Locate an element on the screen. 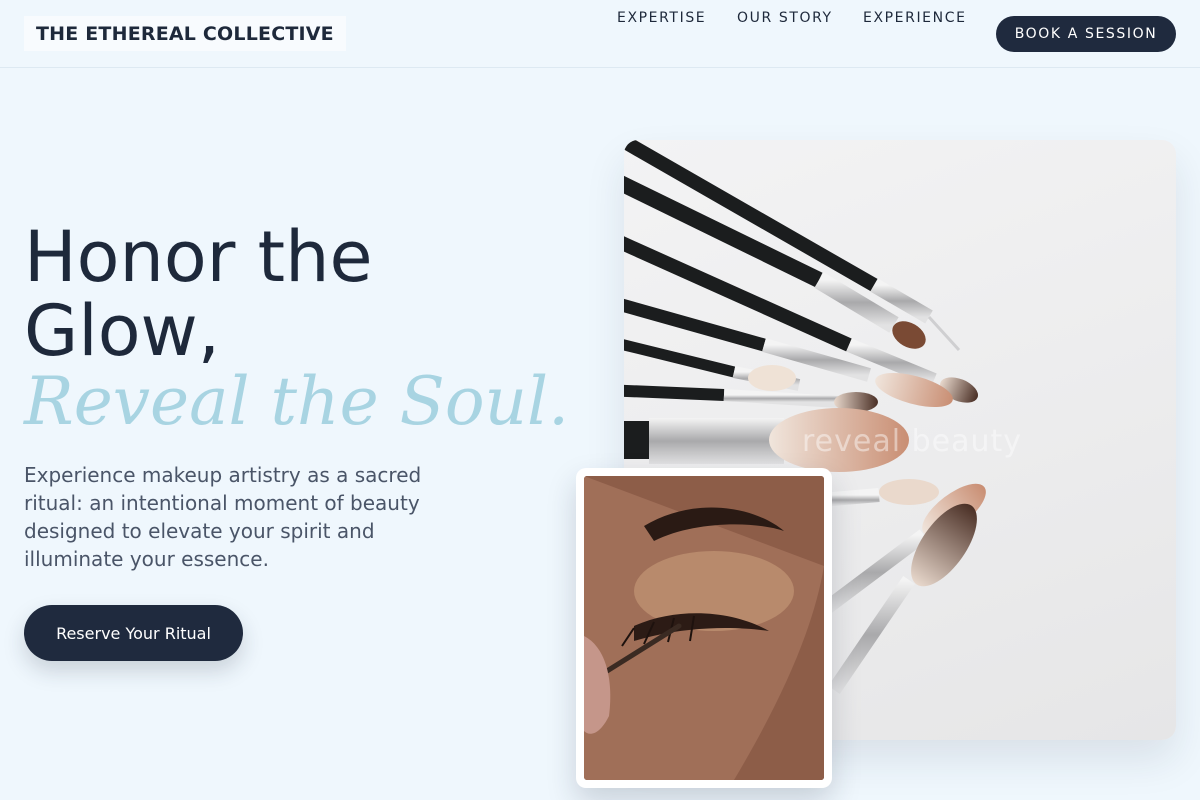 Image resolution: width=1200 pixels, height=800 pixels. hero-title: Honor the Glow, is located at coordinates (284, 294).